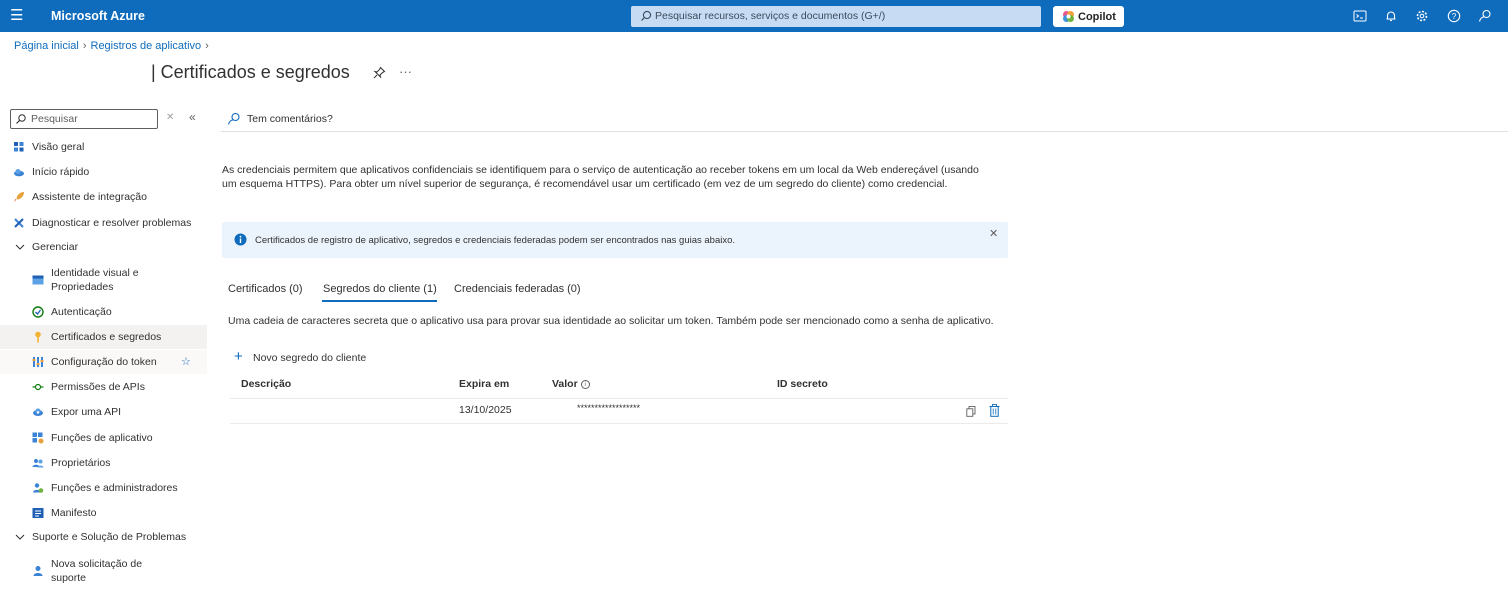 The height and width of the screenshot is (602, 1508). Describe the element at coordinates (74, 513) in the screenshot. I see `sidebar-item-label: Manifesto` at that location.